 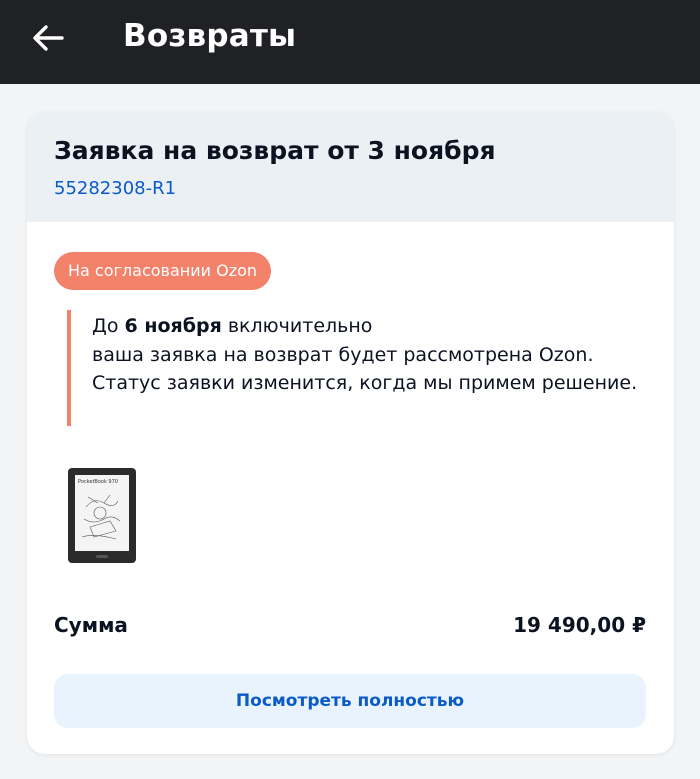 I want to click on thumbnail-brand-text: PocketBook 970, so click(x=98, y=482).